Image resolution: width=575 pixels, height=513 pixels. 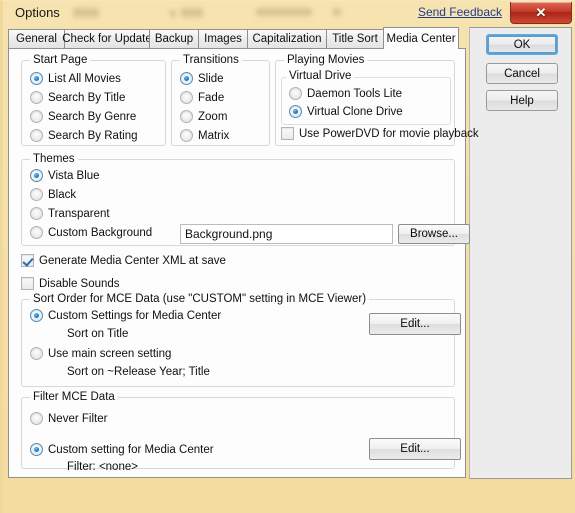 I want to click on radio-transition-fade: Fade, so click(x=202, y=97).